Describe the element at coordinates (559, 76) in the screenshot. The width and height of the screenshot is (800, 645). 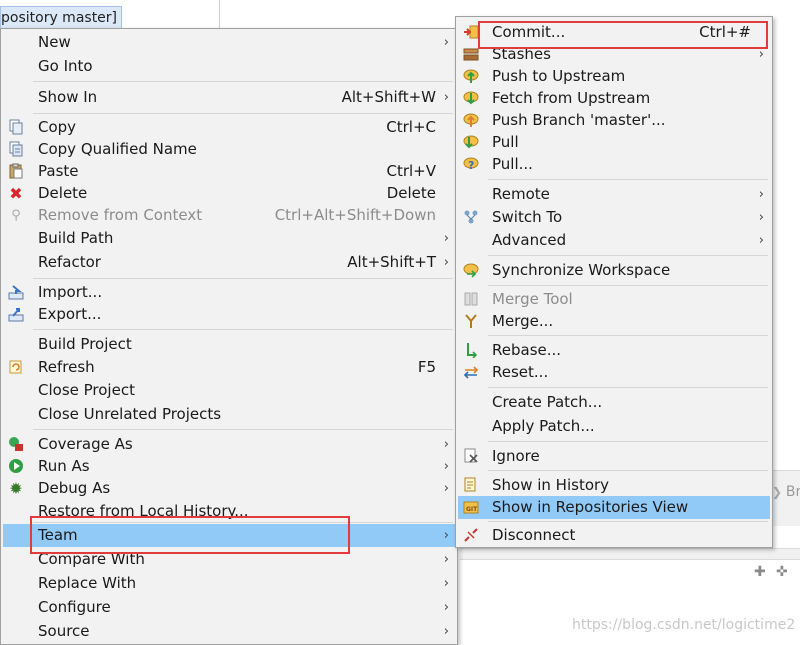
I see `submenu-item-label: Push to Upstream` at that location.